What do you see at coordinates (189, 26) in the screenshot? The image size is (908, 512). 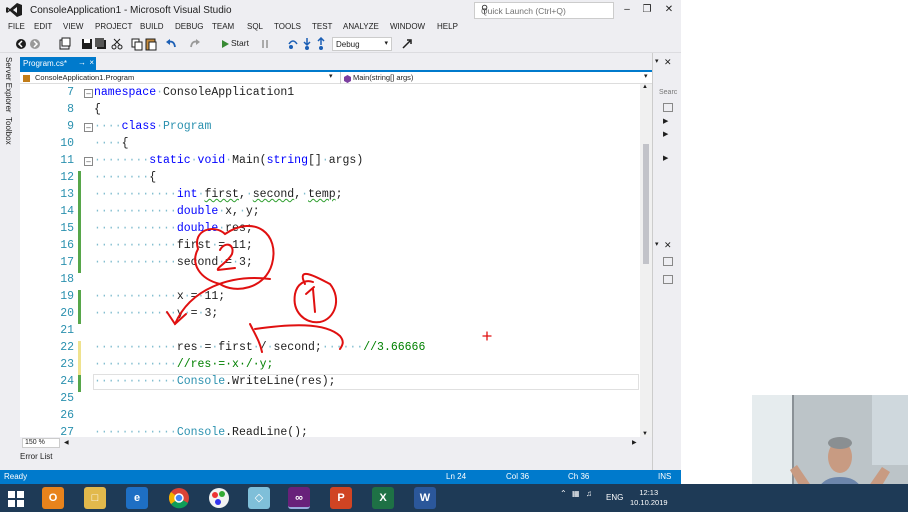 I see `menu-debug: DEBUG` at bounding box center [189, 26].